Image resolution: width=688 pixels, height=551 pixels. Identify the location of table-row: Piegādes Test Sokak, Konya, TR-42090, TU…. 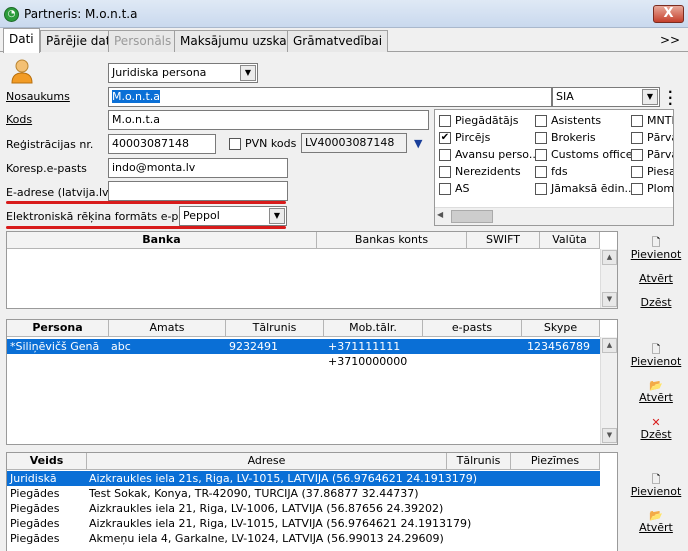
(303, 493).